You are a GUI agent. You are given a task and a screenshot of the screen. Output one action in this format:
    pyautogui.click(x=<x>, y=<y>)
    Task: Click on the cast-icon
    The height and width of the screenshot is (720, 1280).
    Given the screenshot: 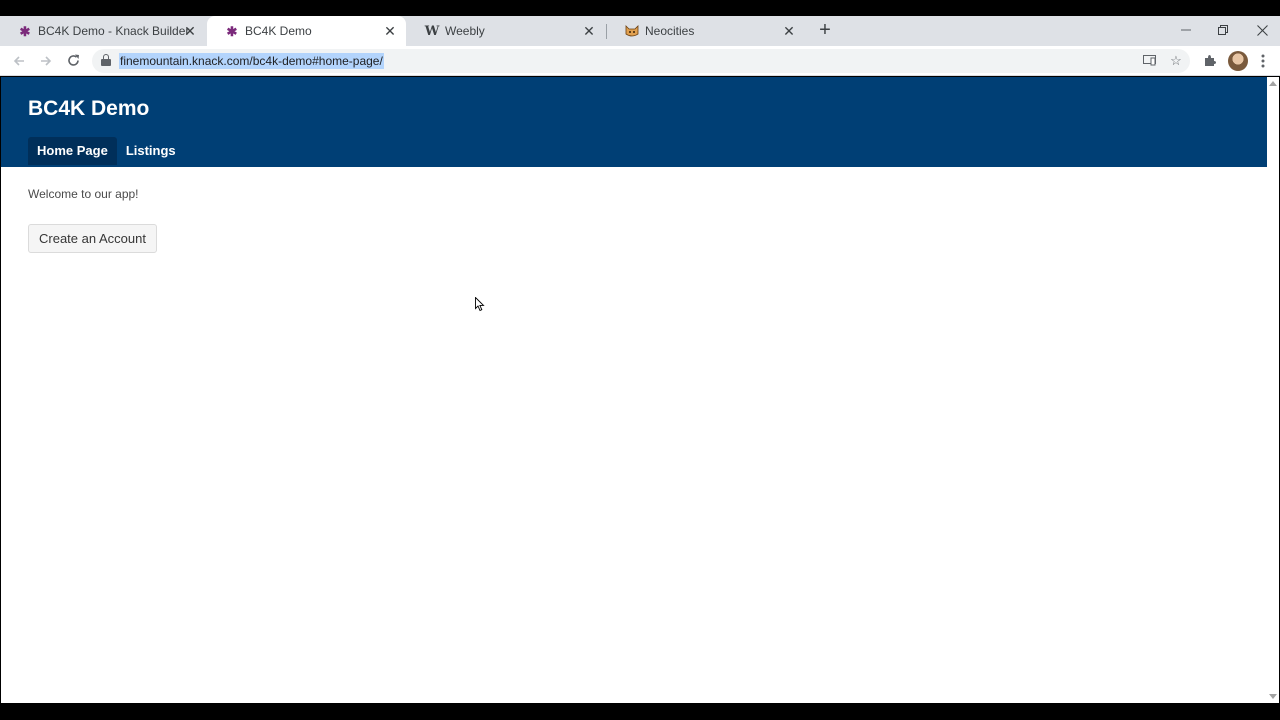 What is the action you would take?
    pyautogui.click(x=1149, y=61)
    